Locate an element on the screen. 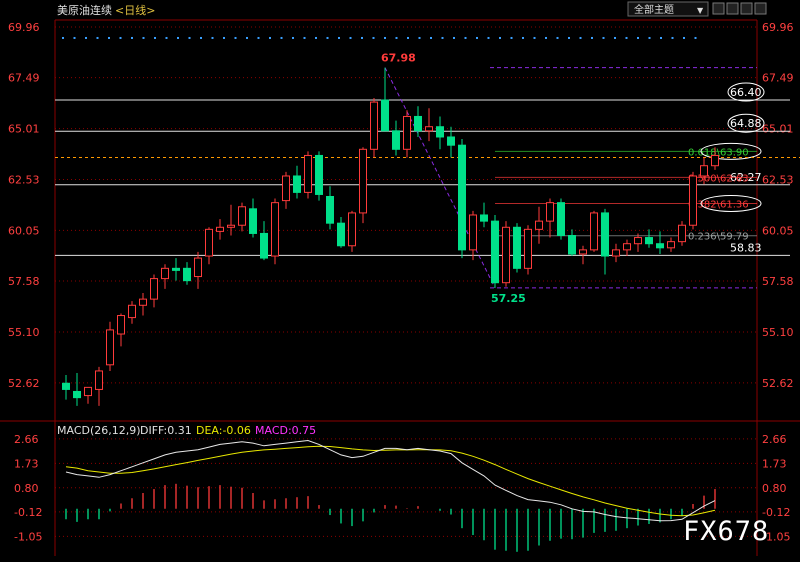  list-icon-frame is located at coordinates (732, 8).